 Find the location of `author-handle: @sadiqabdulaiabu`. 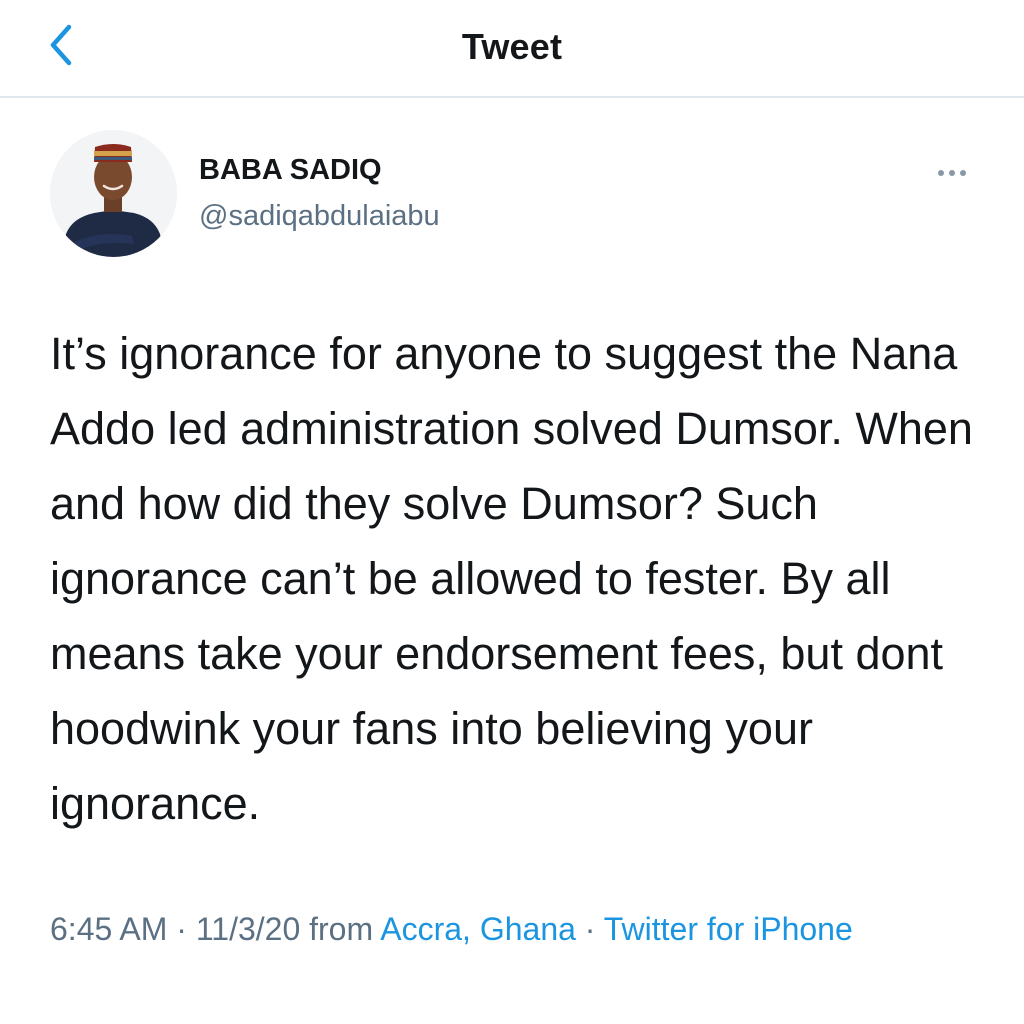

author-handle: @sadiqabdulaiabu is located at coordinates (319, 216).